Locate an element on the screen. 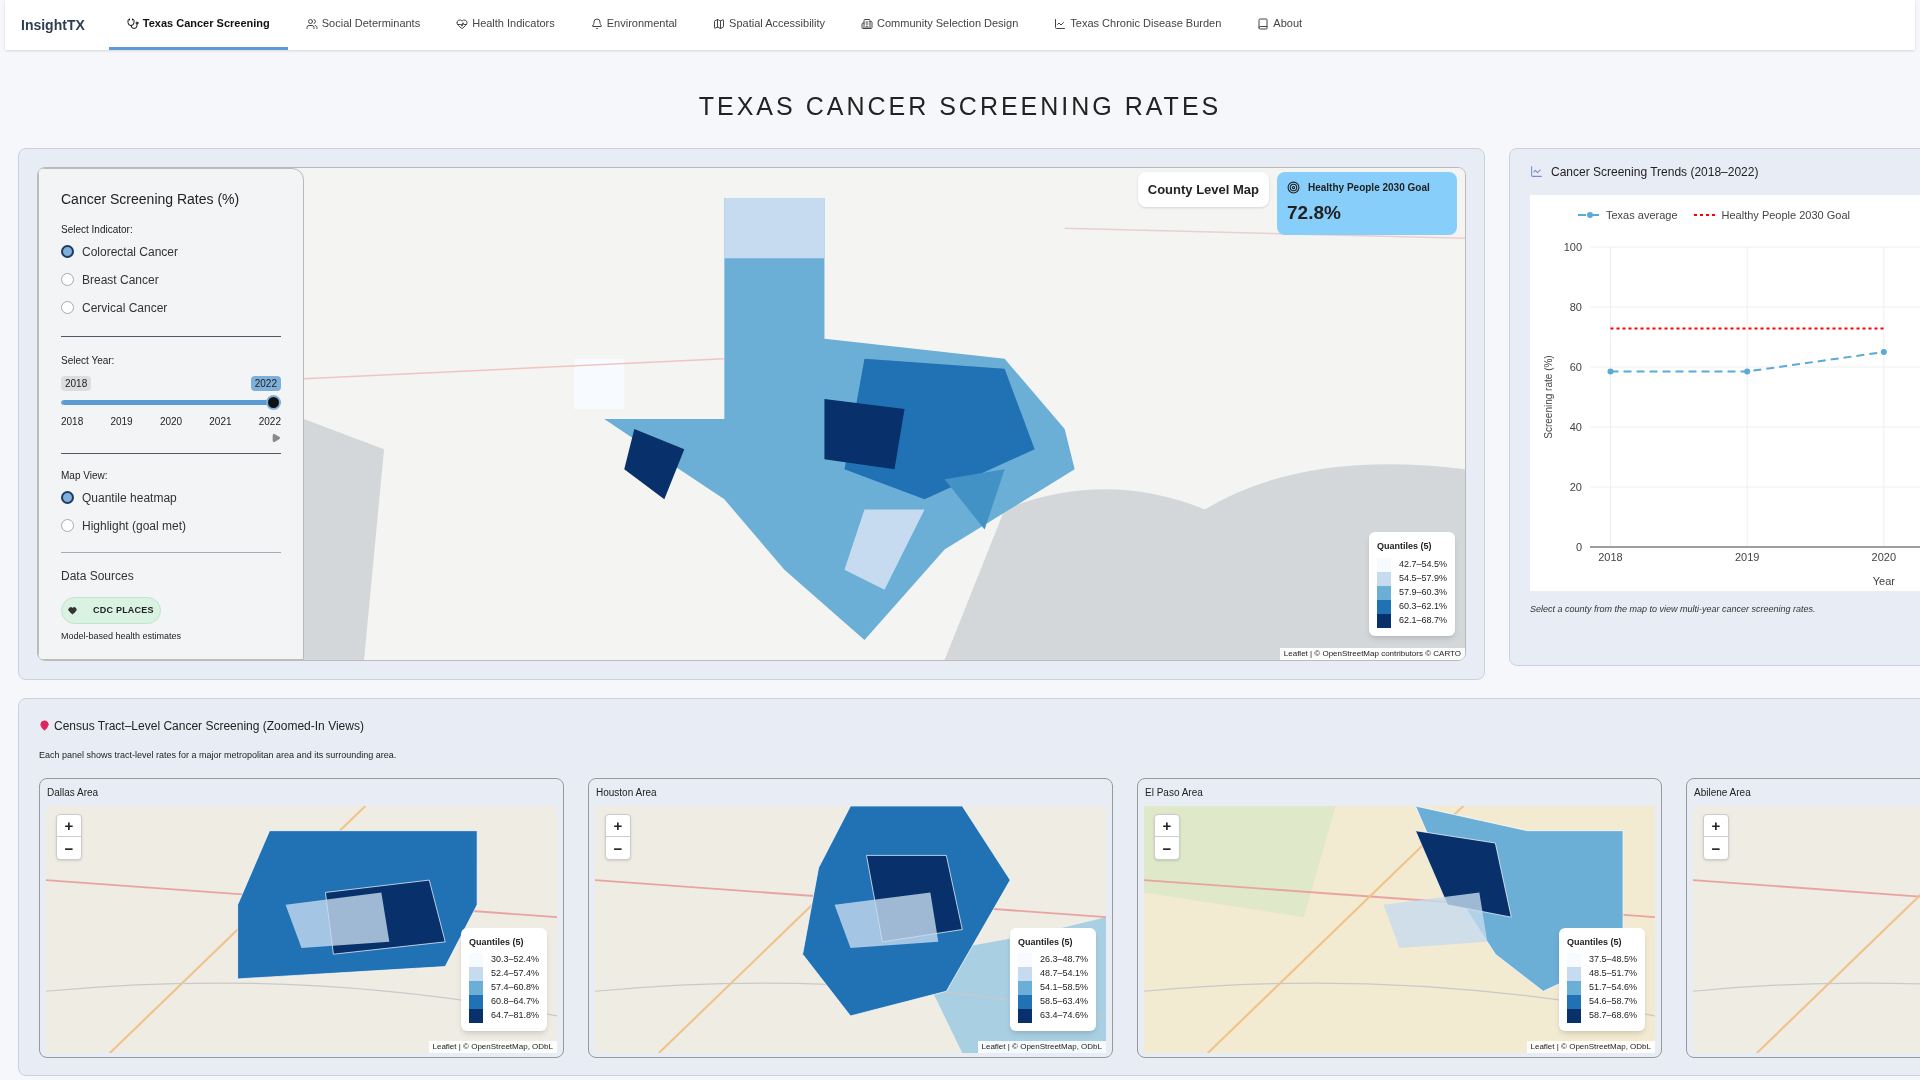 This screenshot has width=1920, height=1080. radio-label: Breast Cancer is located at coordinates (120, 279).